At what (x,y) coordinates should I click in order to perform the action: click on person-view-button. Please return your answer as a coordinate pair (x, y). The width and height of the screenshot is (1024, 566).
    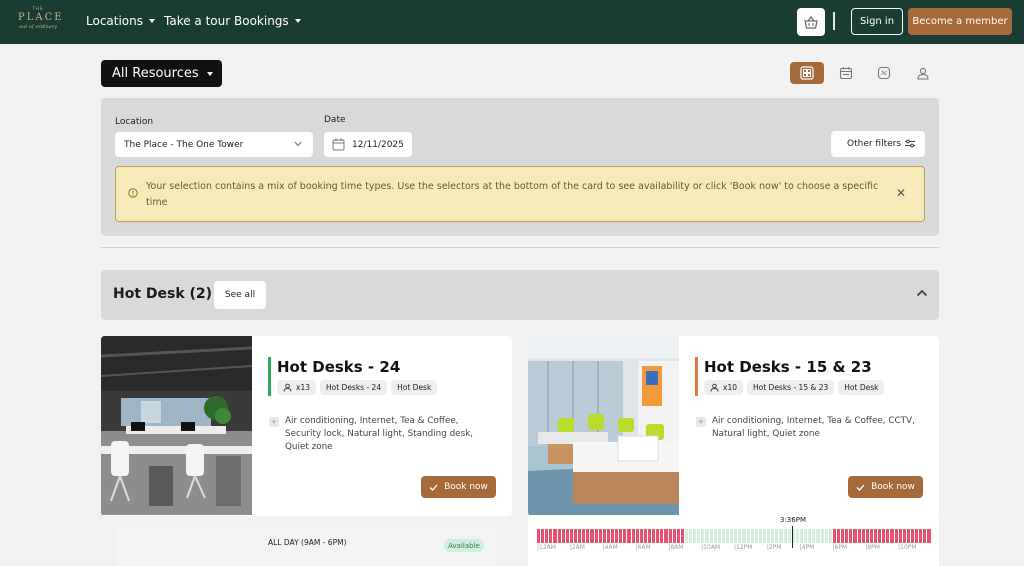
    Looking at the image, I should click on (923, 73).